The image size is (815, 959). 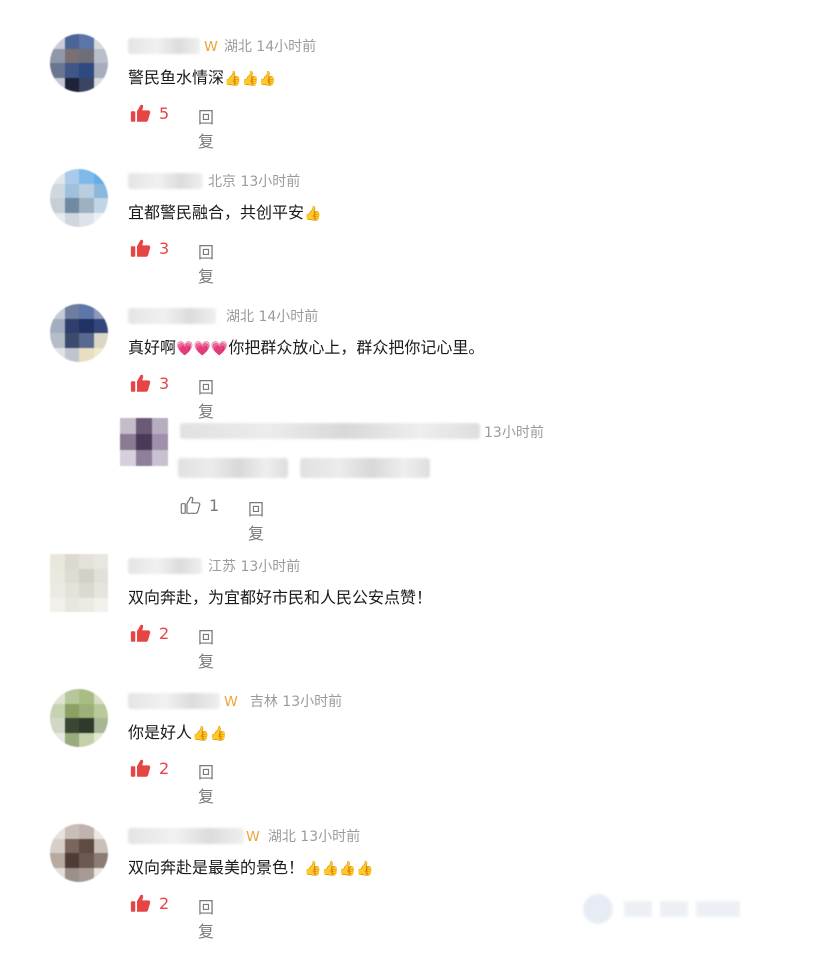 What do you see at coordinates (661, 909) in the screenshot?
I see `watermark-logo` at bounding box center [661, 909].